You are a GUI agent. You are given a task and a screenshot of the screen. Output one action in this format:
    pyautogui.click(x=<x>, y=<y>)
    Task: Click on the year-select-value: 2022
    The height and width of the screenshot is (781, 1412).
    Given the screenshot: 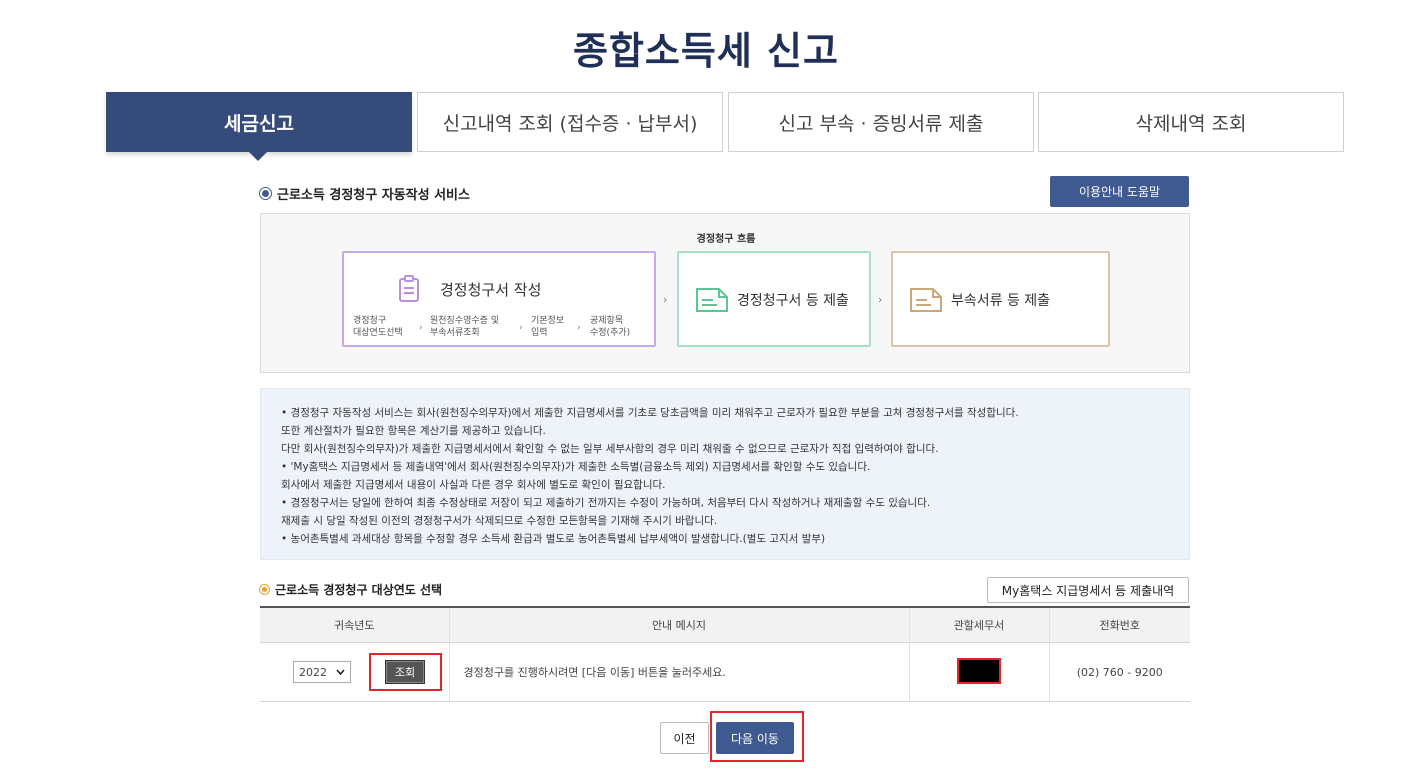 What is the action you would take?
    pyautogui.click(x=313, y=672)
    